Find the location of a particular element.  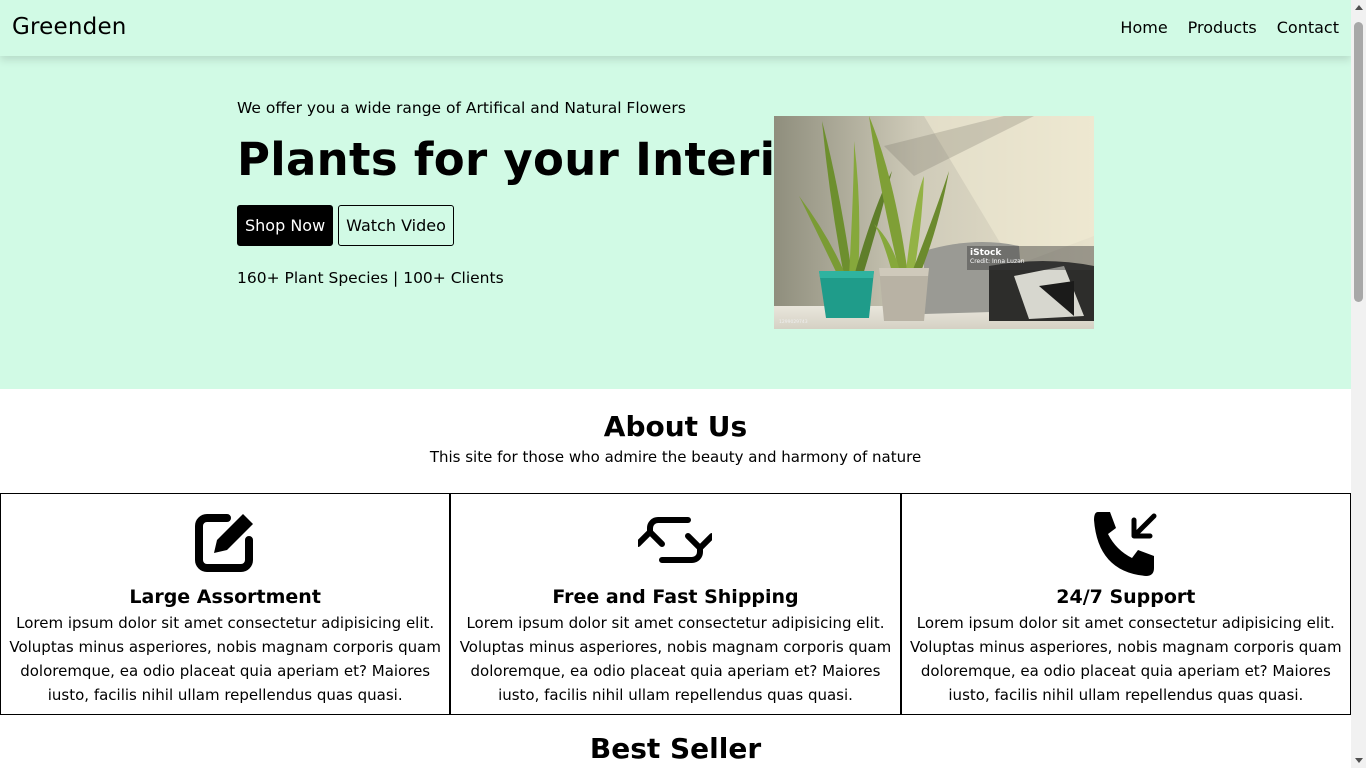

hero-stats: 160+ Plant Species | 100+ Clients is located at coordinates (370, 278).